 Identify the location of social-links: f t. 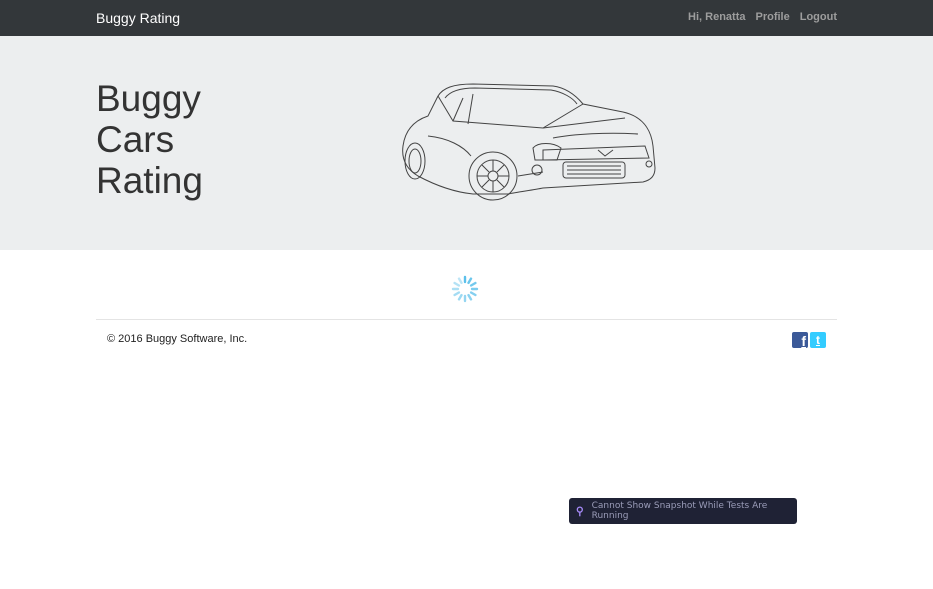
(809, 340).